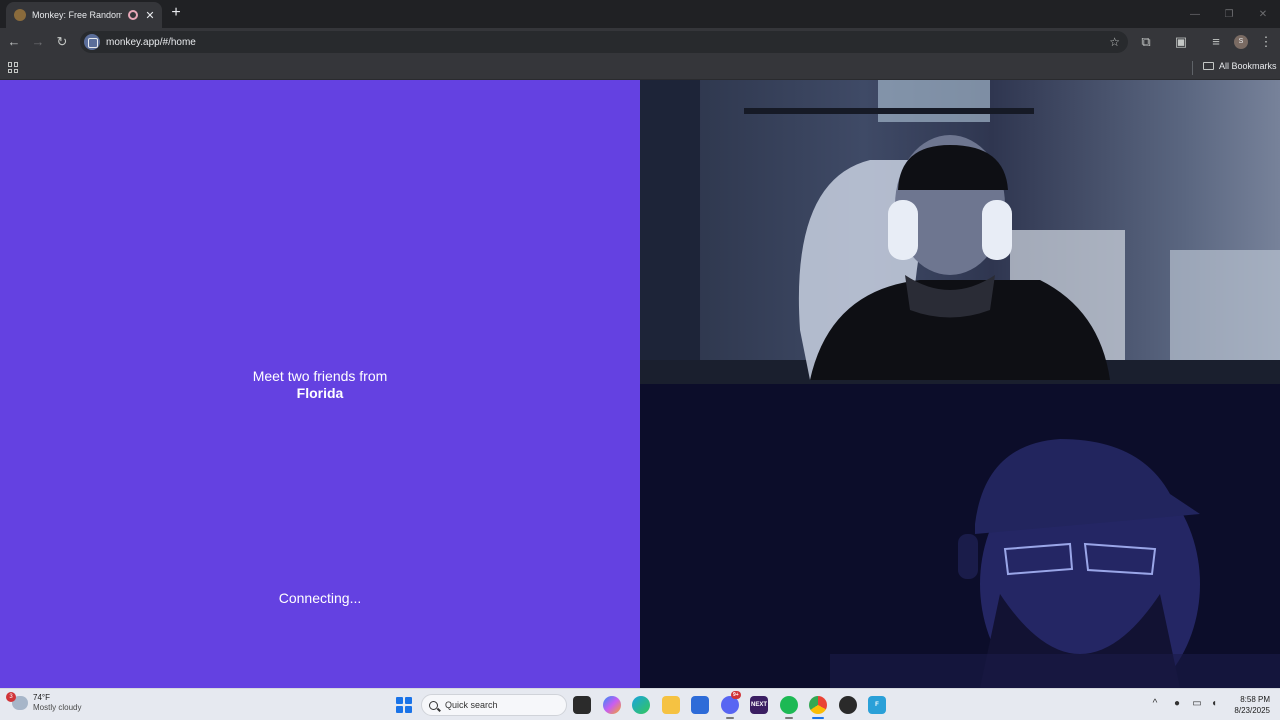  I want to click on all-bookmarks-label: All Bookmarks, so click(1248, 66).